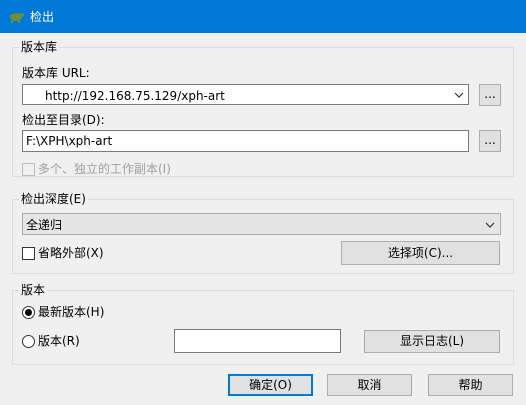 The image size is (526, 405). I want to click on cancel-button: 取消, so click(369, 385).